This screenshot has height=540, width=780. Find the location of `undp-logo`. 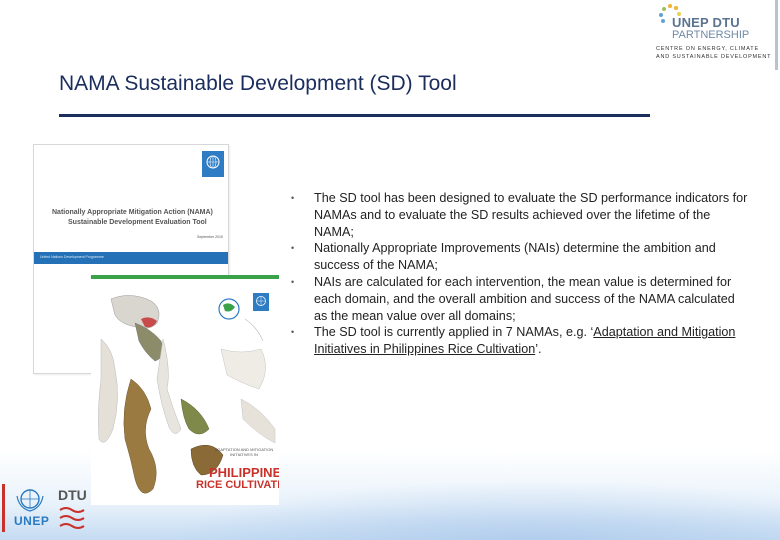

undp-logo is located at coordinates (213, 164).